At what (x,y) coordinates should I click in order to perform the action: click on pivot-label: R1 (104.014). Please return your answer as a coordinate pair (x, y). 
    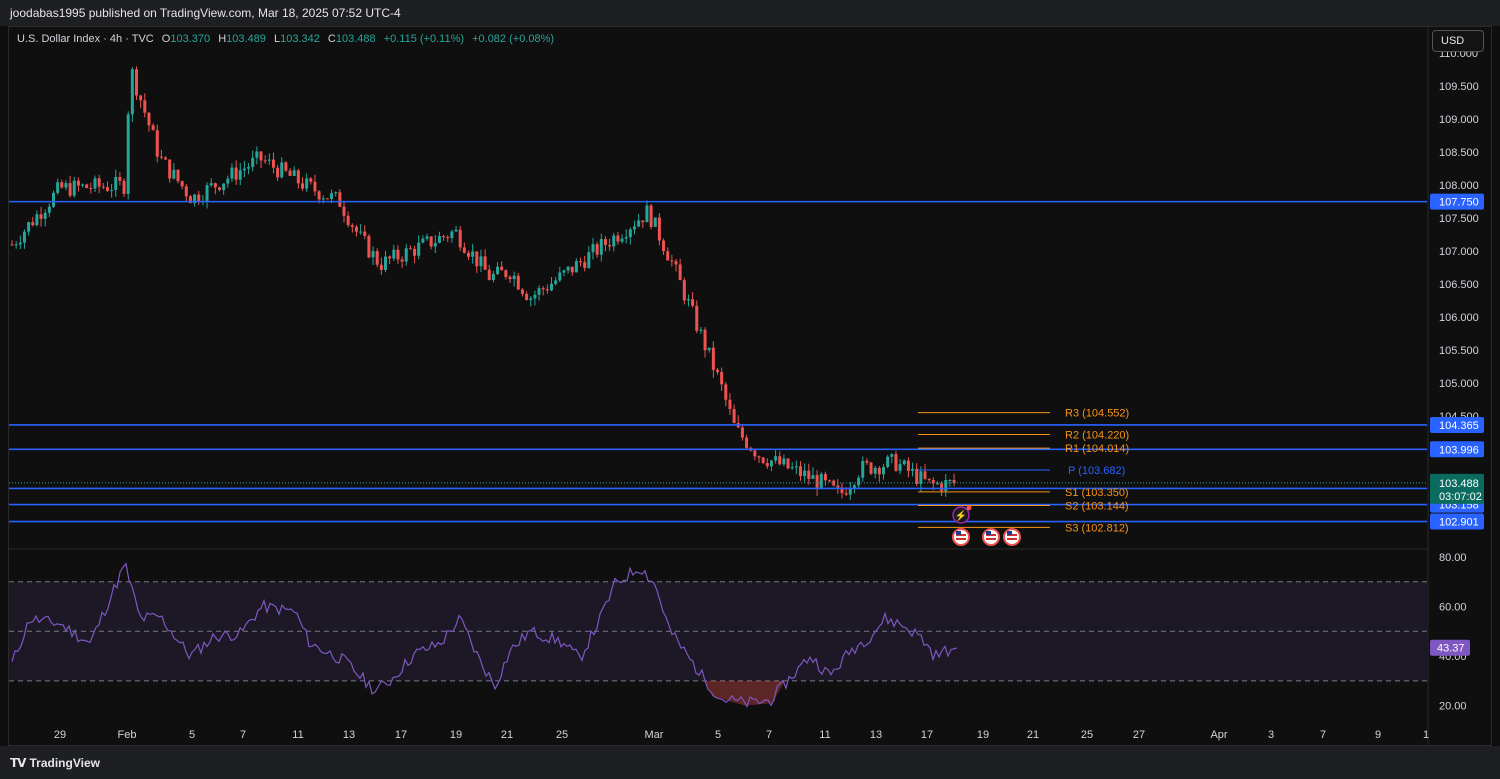
    Looking at the image, I should click on (1097, 449).